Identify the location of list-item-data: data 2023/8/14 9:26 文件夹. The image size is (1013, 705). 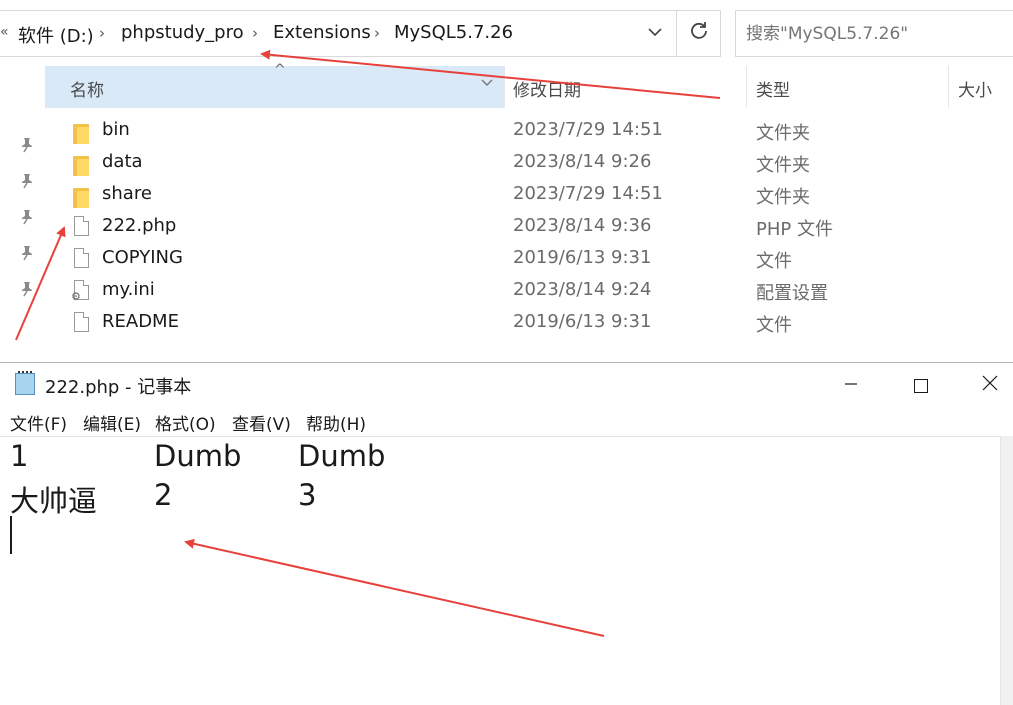
(440, 164).